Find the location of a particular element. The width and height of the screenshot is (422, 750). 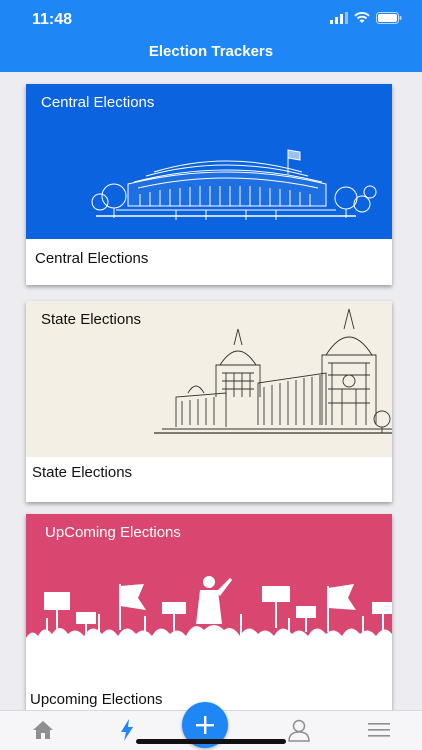

tab-menu is located at coordinates (379, 730).